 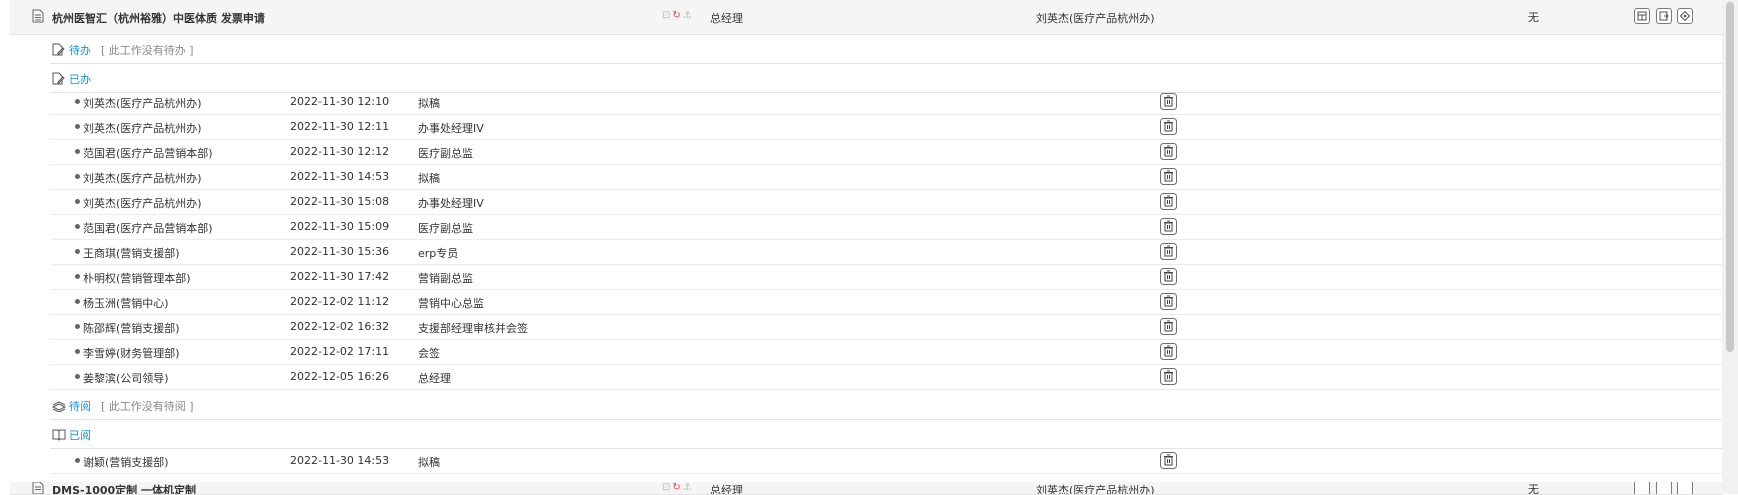 What do you see at coordinates (886, 352) in the screenshot?
I see `list-item: 李雪婷(财务管理部) 2022-12-02 17:11 会签` at bounding box center [886, 352].